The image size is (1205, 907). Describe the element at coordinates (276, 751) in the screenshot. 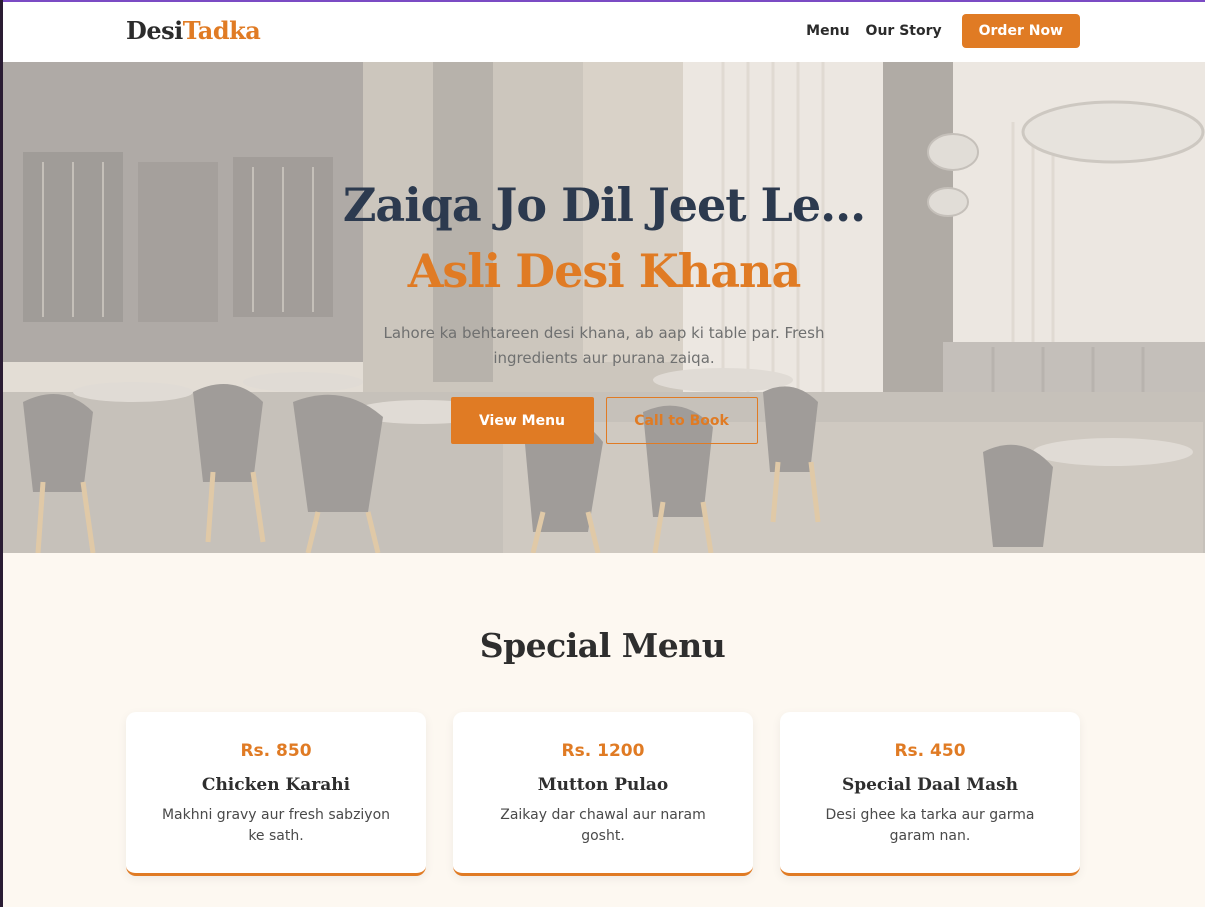

I see `menu-card-price: Rs. 850` at that location.